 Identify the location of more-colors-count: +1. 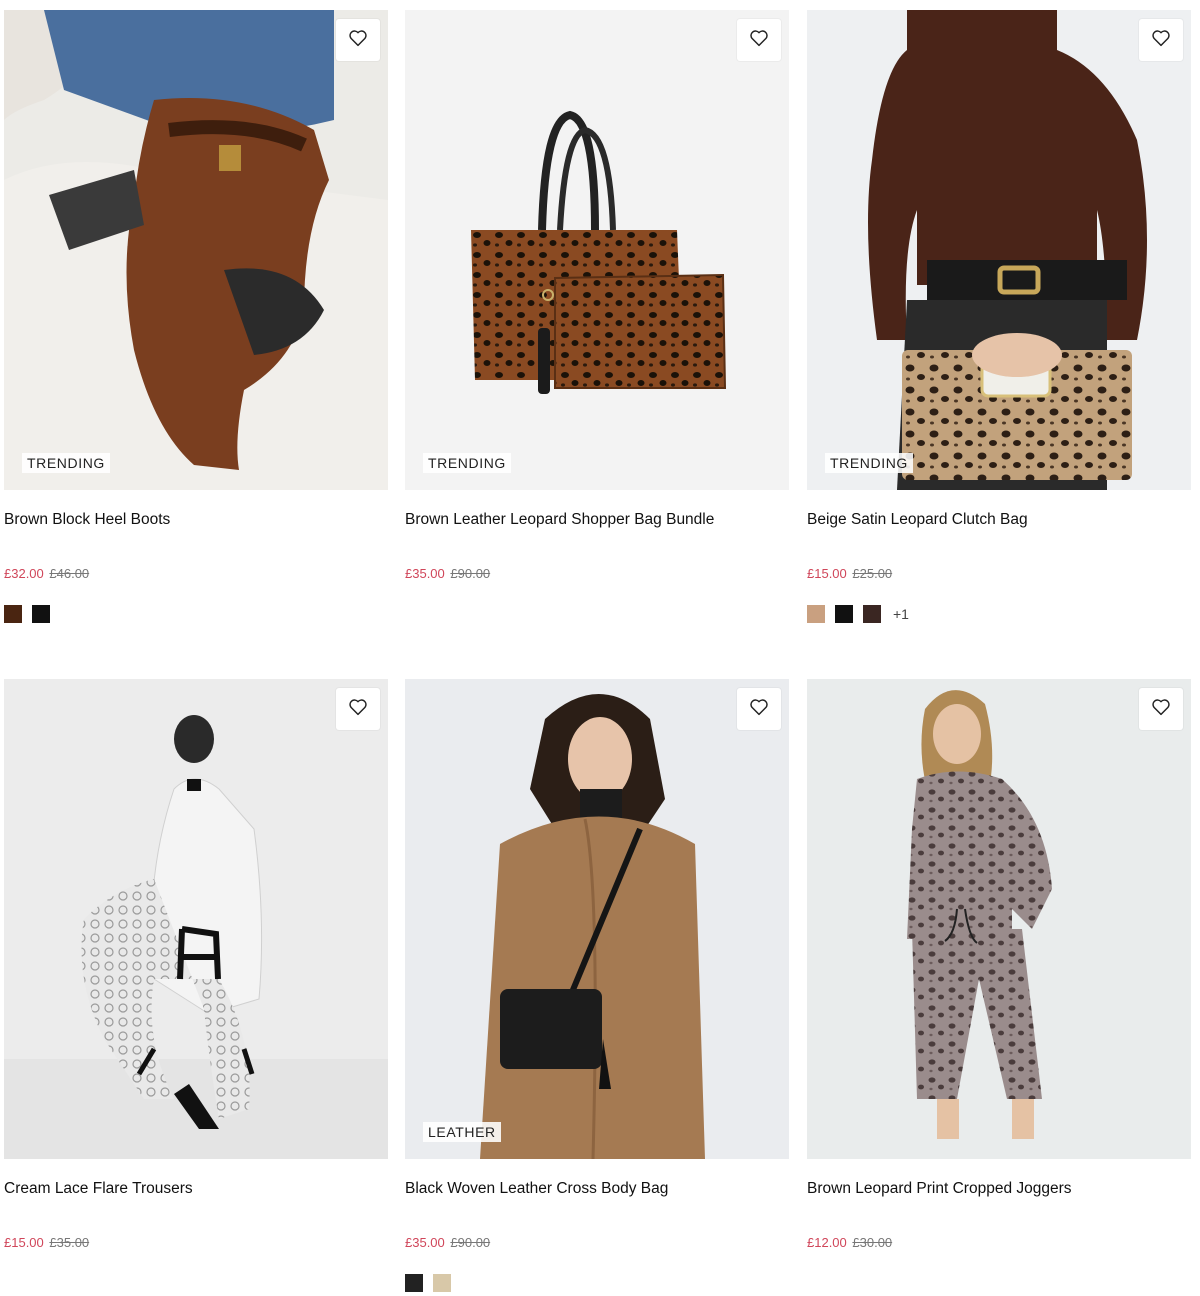
(901, 614).